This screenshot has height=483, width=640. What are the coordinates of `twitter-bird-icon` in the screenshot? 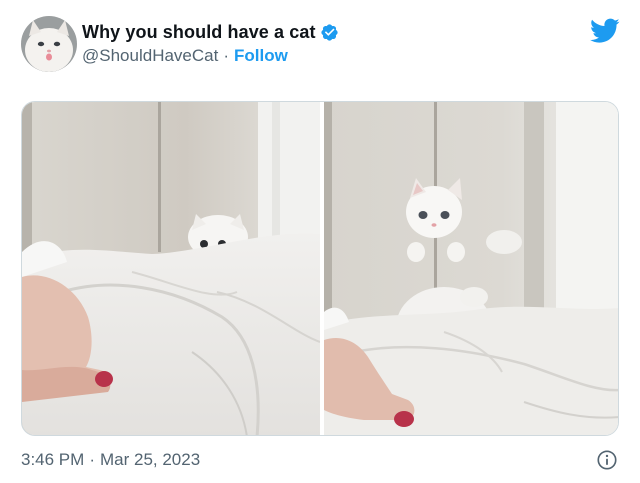 It's located at (605, 31).